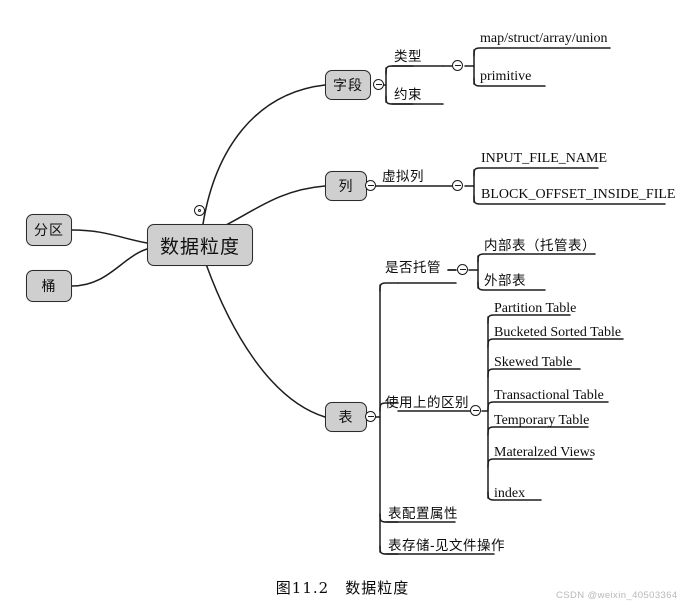 Image resolution: width=685 pixels, height=610 pixels. I want to click on leaf-label-transactional-table: Transactional Table, so click(549, 396).